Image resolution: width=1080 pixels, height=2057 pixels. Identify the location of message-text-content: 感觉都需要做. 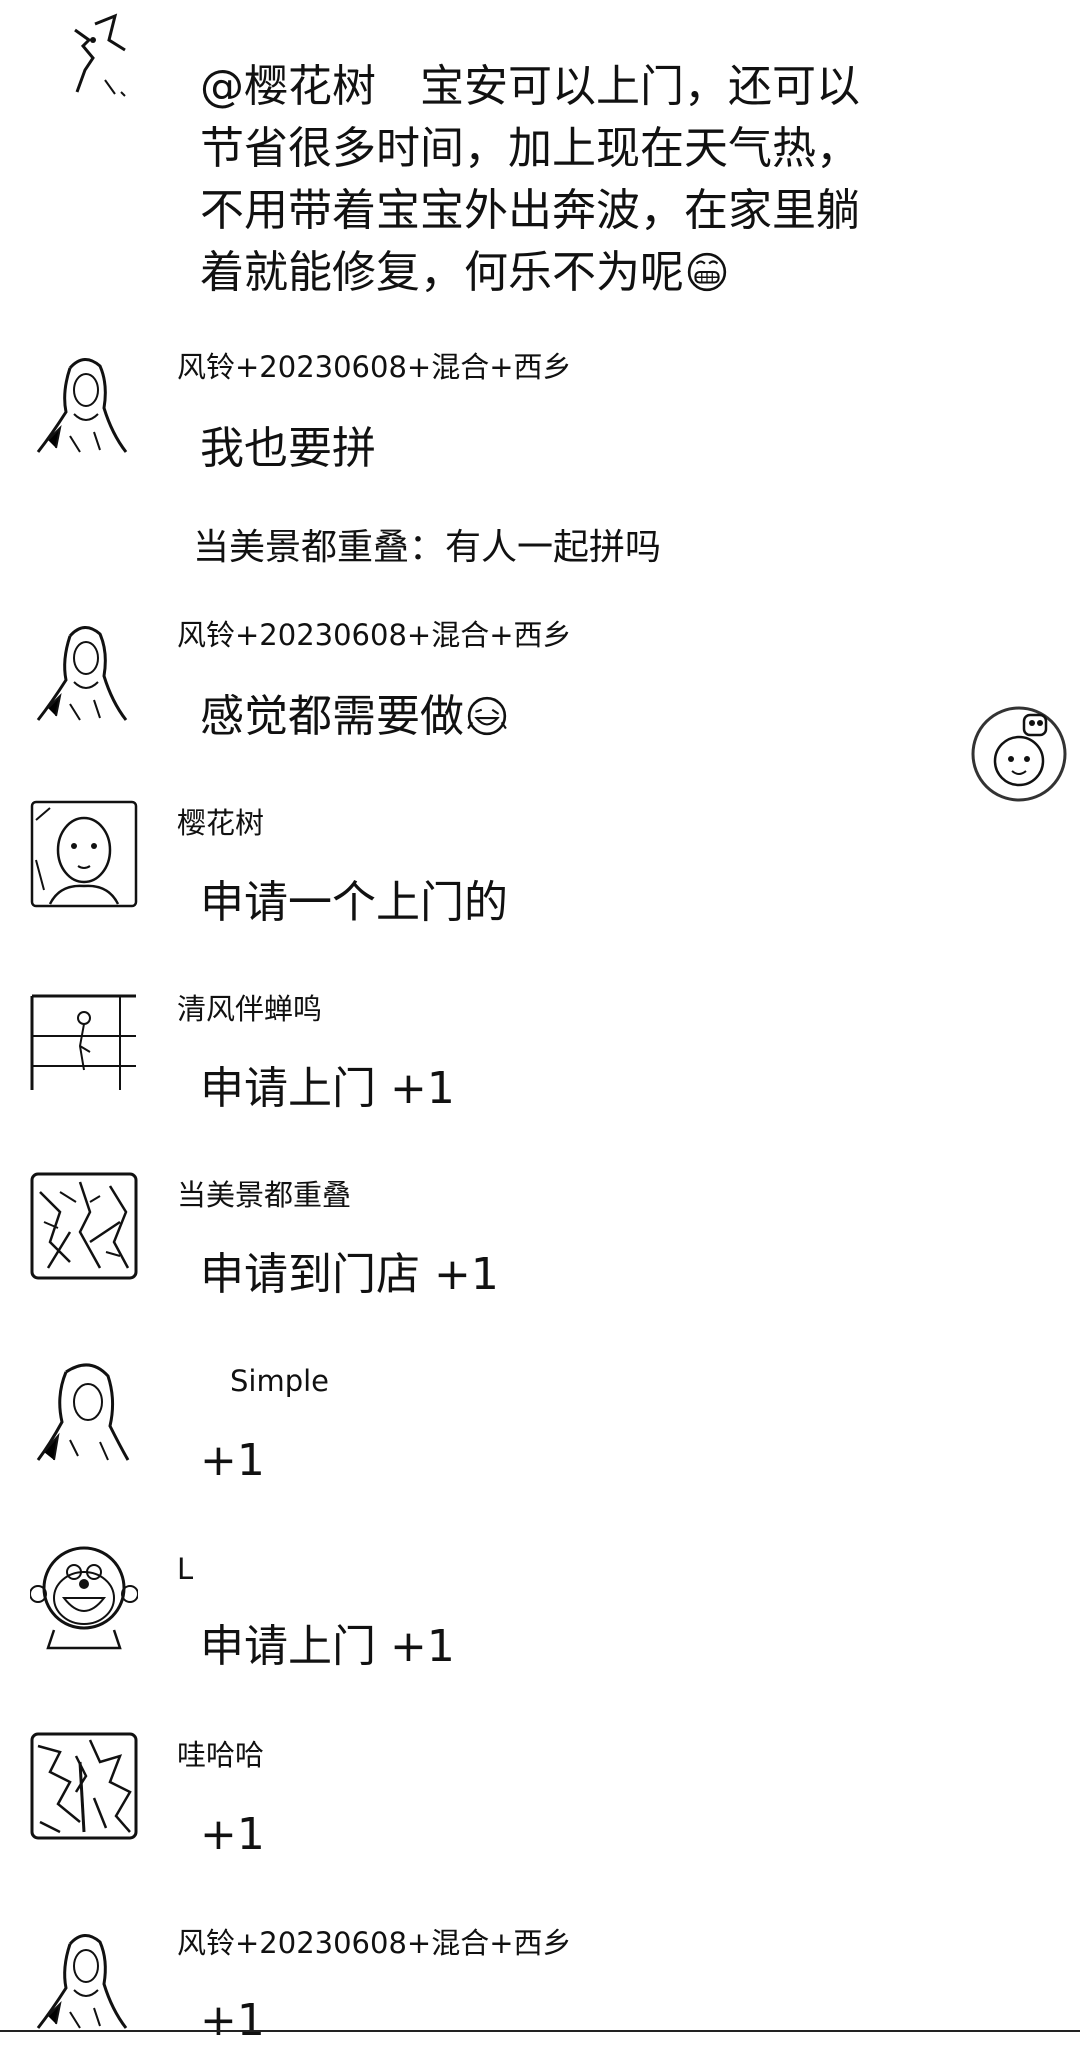
(332, 716).